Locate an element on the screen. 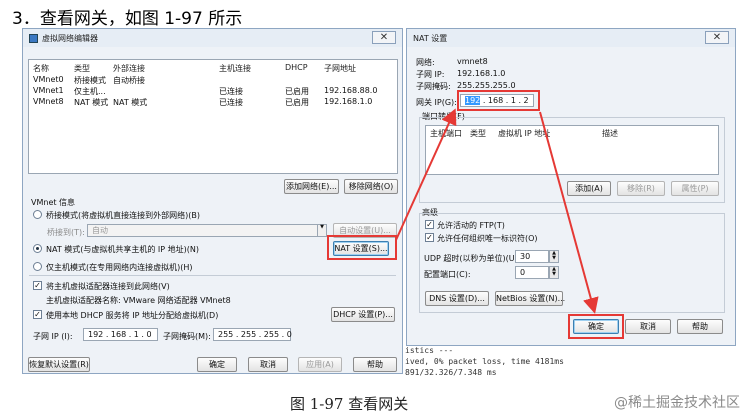 This screenshot has height=420, width=754. remove-port-button: 移除(R) is located at coordinates (641, 188).